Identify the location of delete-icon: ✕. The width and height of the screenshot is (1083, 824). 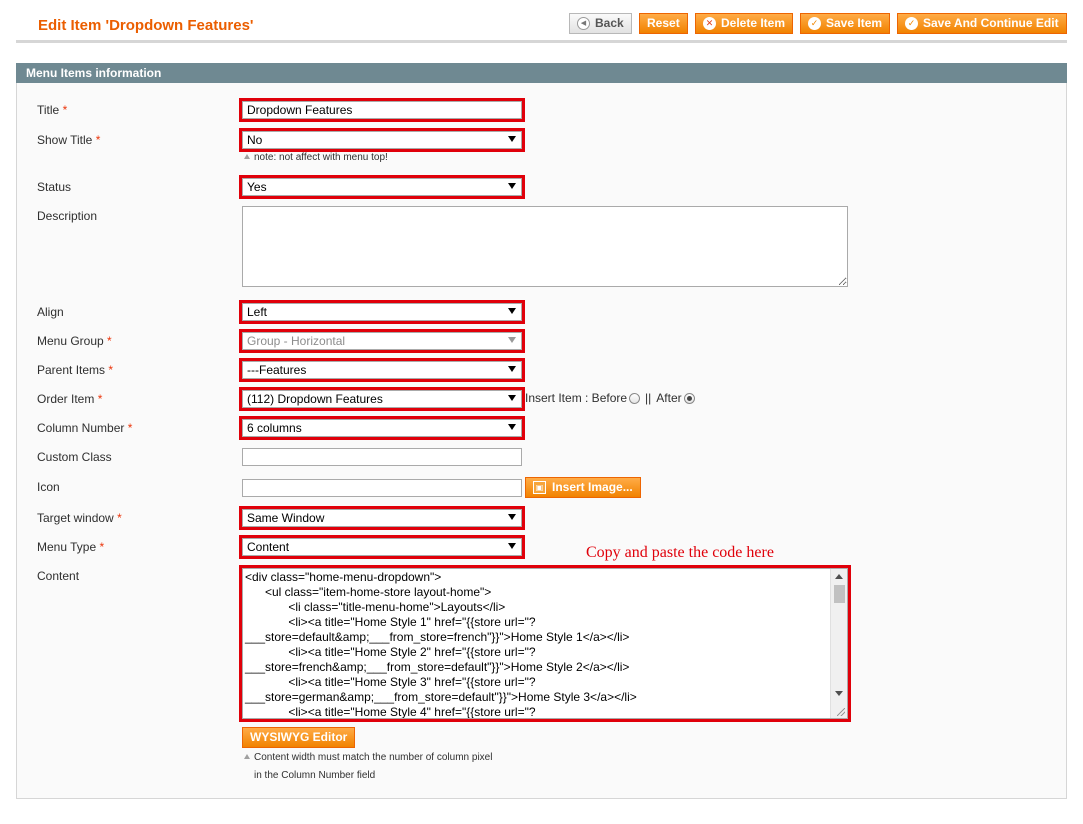
(709, 23).